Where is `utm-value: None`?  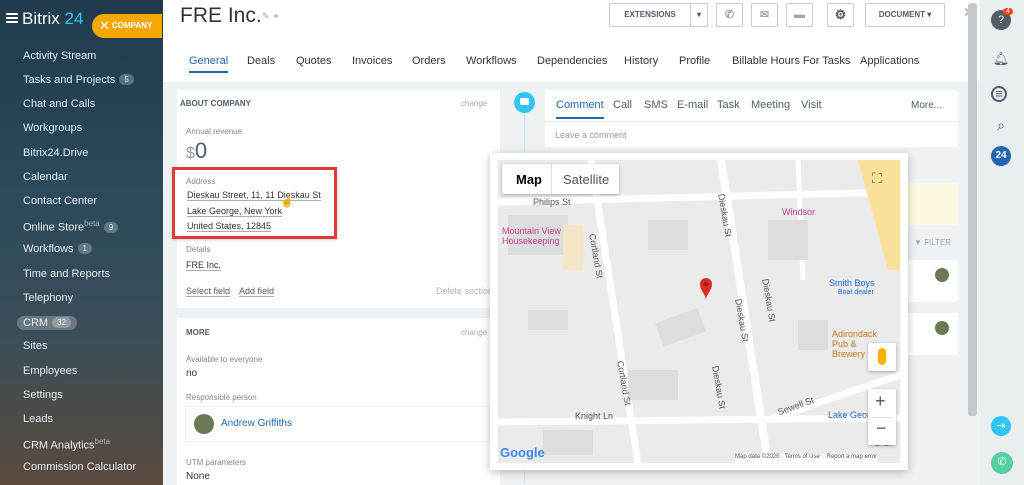
utm-value: None is located at coordinates (198, 476).